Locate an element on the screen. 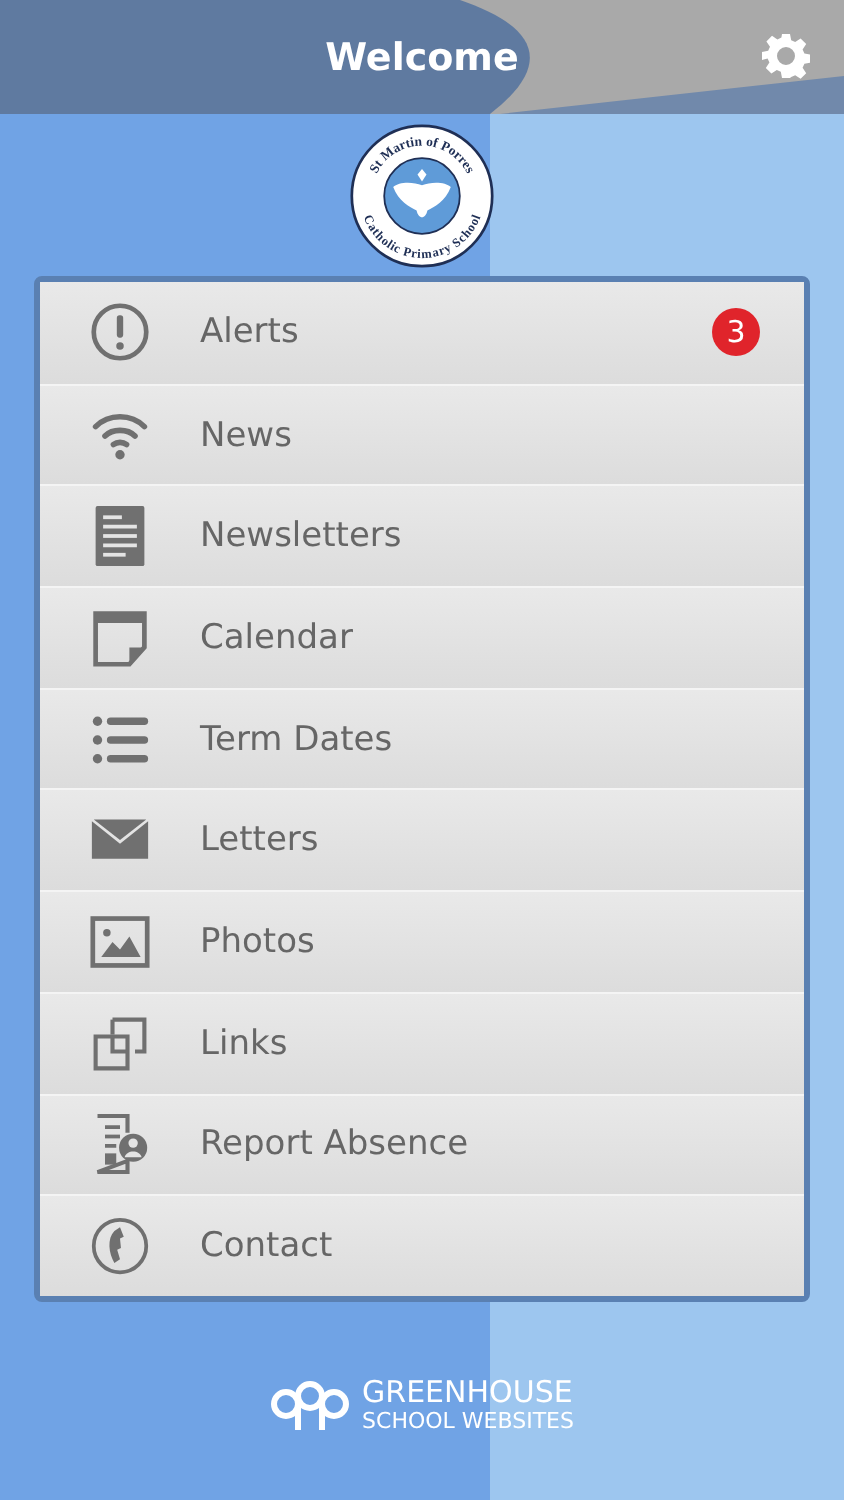  image-icon is located at coordinates (120, 941).